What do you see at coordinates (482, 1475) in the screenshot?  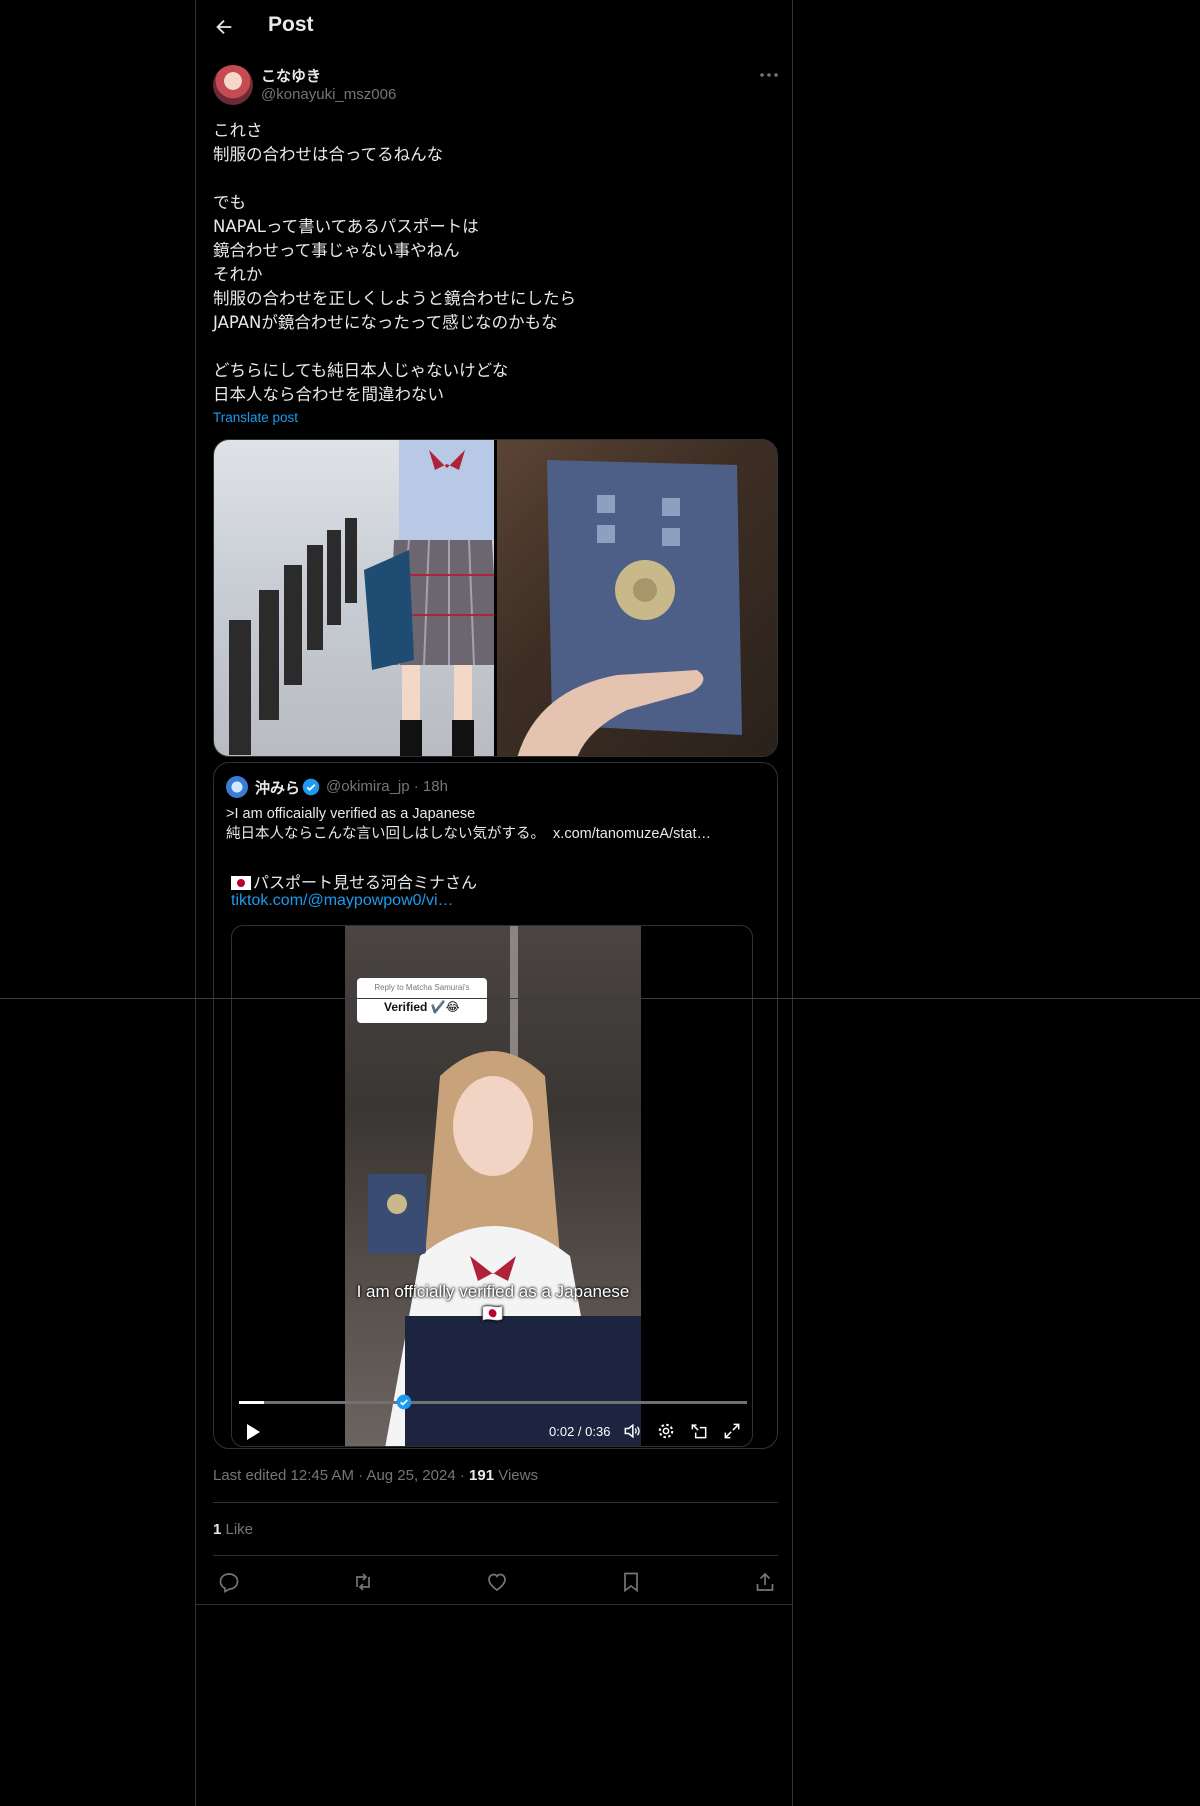 I see `views-count: 191` at bounding box center [482, 1475].